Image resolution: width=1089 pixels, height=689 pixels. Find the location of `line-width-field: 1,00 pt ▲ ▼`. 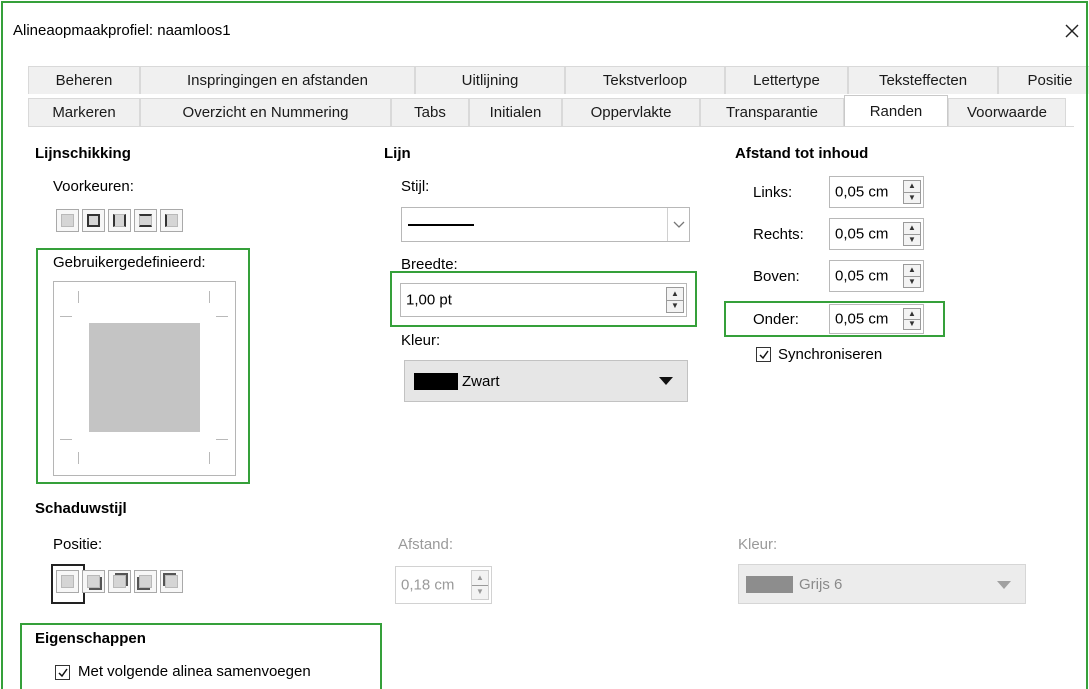

line-width-field: 1,00 pt ▲ ▼ is located at coordinates (543, 300).